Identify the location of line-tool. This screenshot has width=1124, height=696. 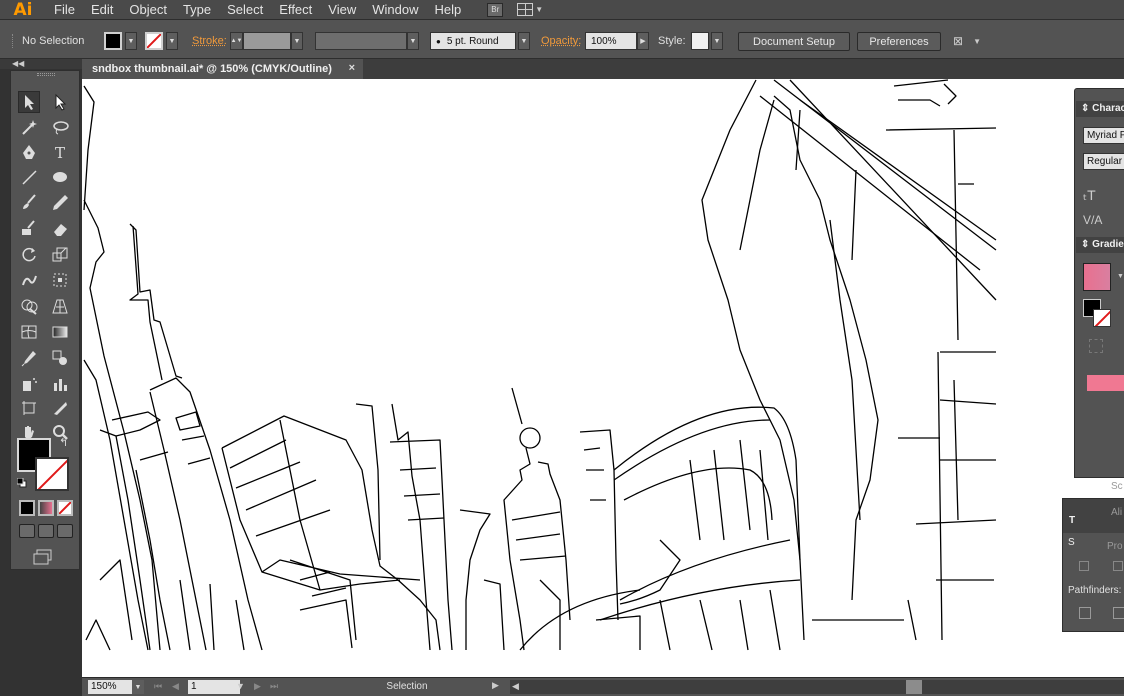
(29, 177).